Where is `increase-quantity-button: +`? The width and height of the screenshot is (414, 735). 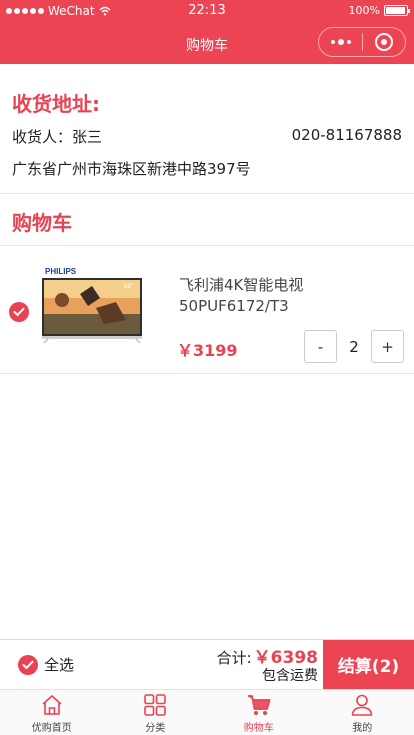
increase-quantity-button: + is located at coordinates (387, 346).